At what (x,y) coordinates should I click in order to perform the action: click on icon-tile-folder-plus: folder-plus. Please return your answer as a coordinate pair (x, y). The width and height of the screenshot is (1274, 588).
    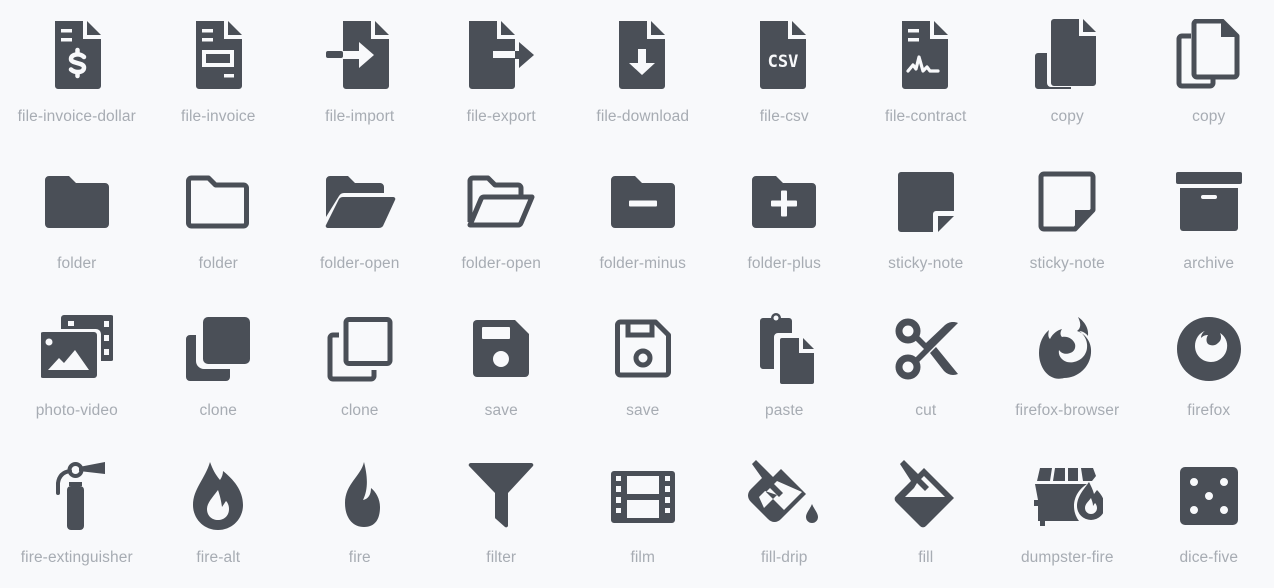
    Looking at the image, I should click on (785, 220).